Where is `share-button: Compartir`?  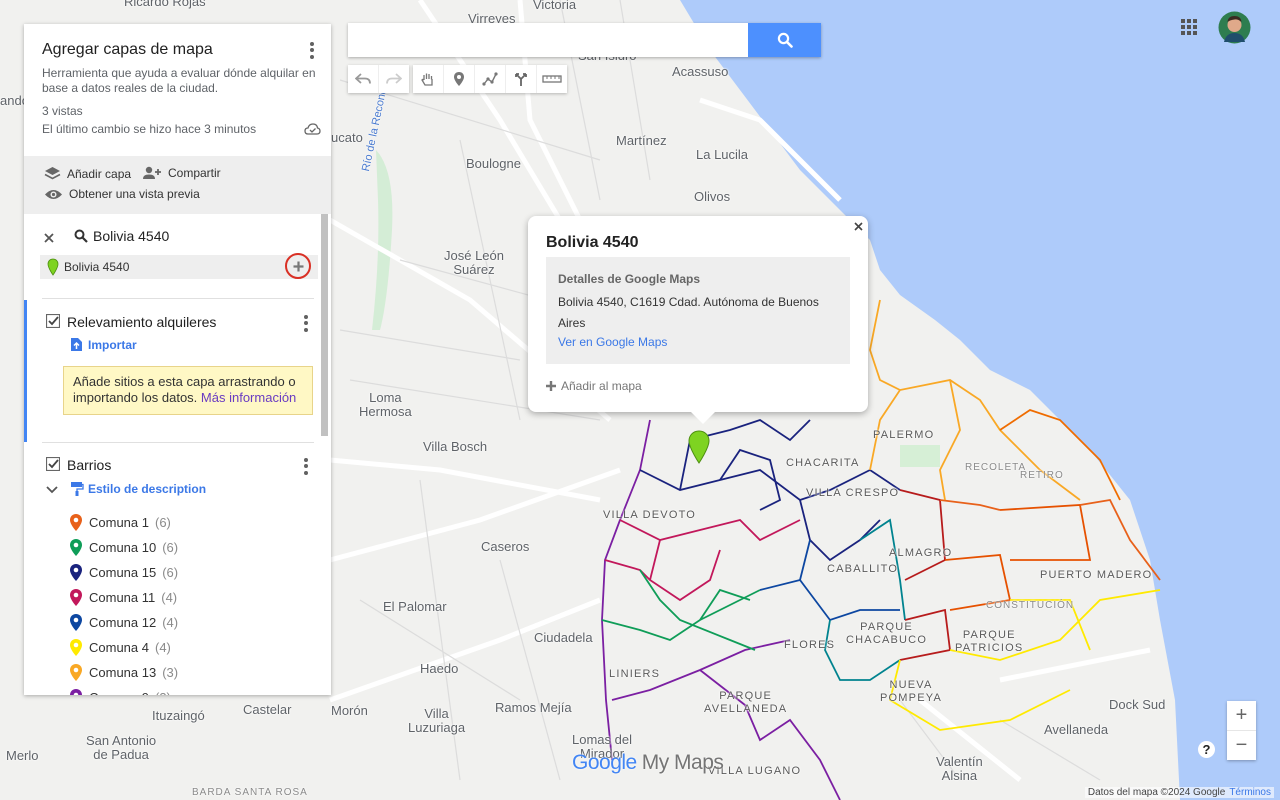 share-button: Compartir is located at coordinates (181, 173).